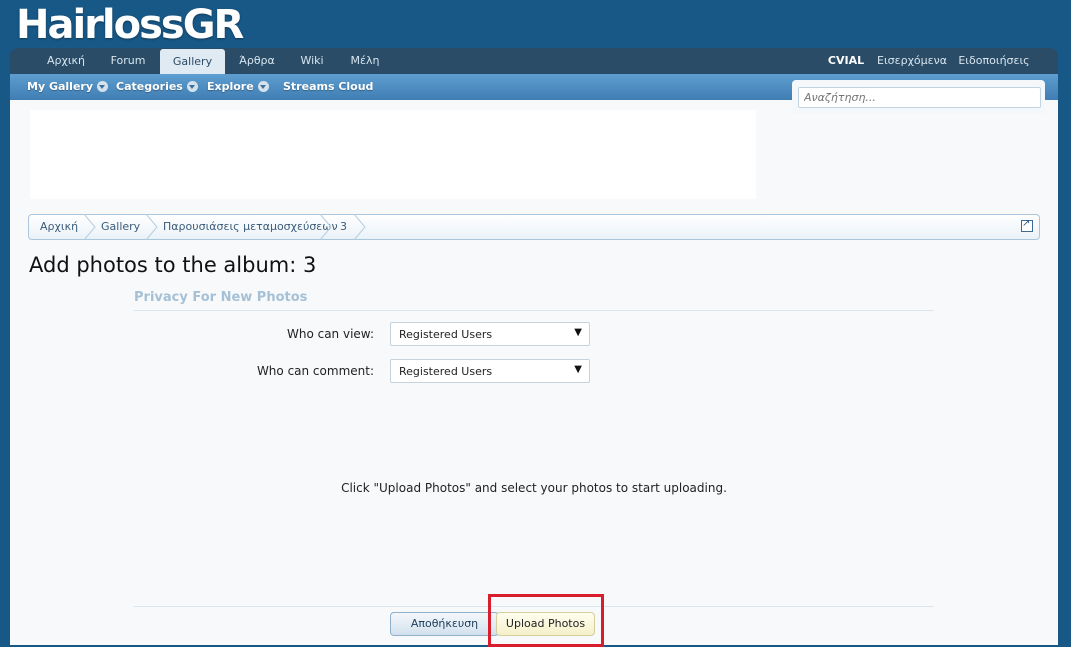  I want to click on external-link-icon, so click(1027, 225).